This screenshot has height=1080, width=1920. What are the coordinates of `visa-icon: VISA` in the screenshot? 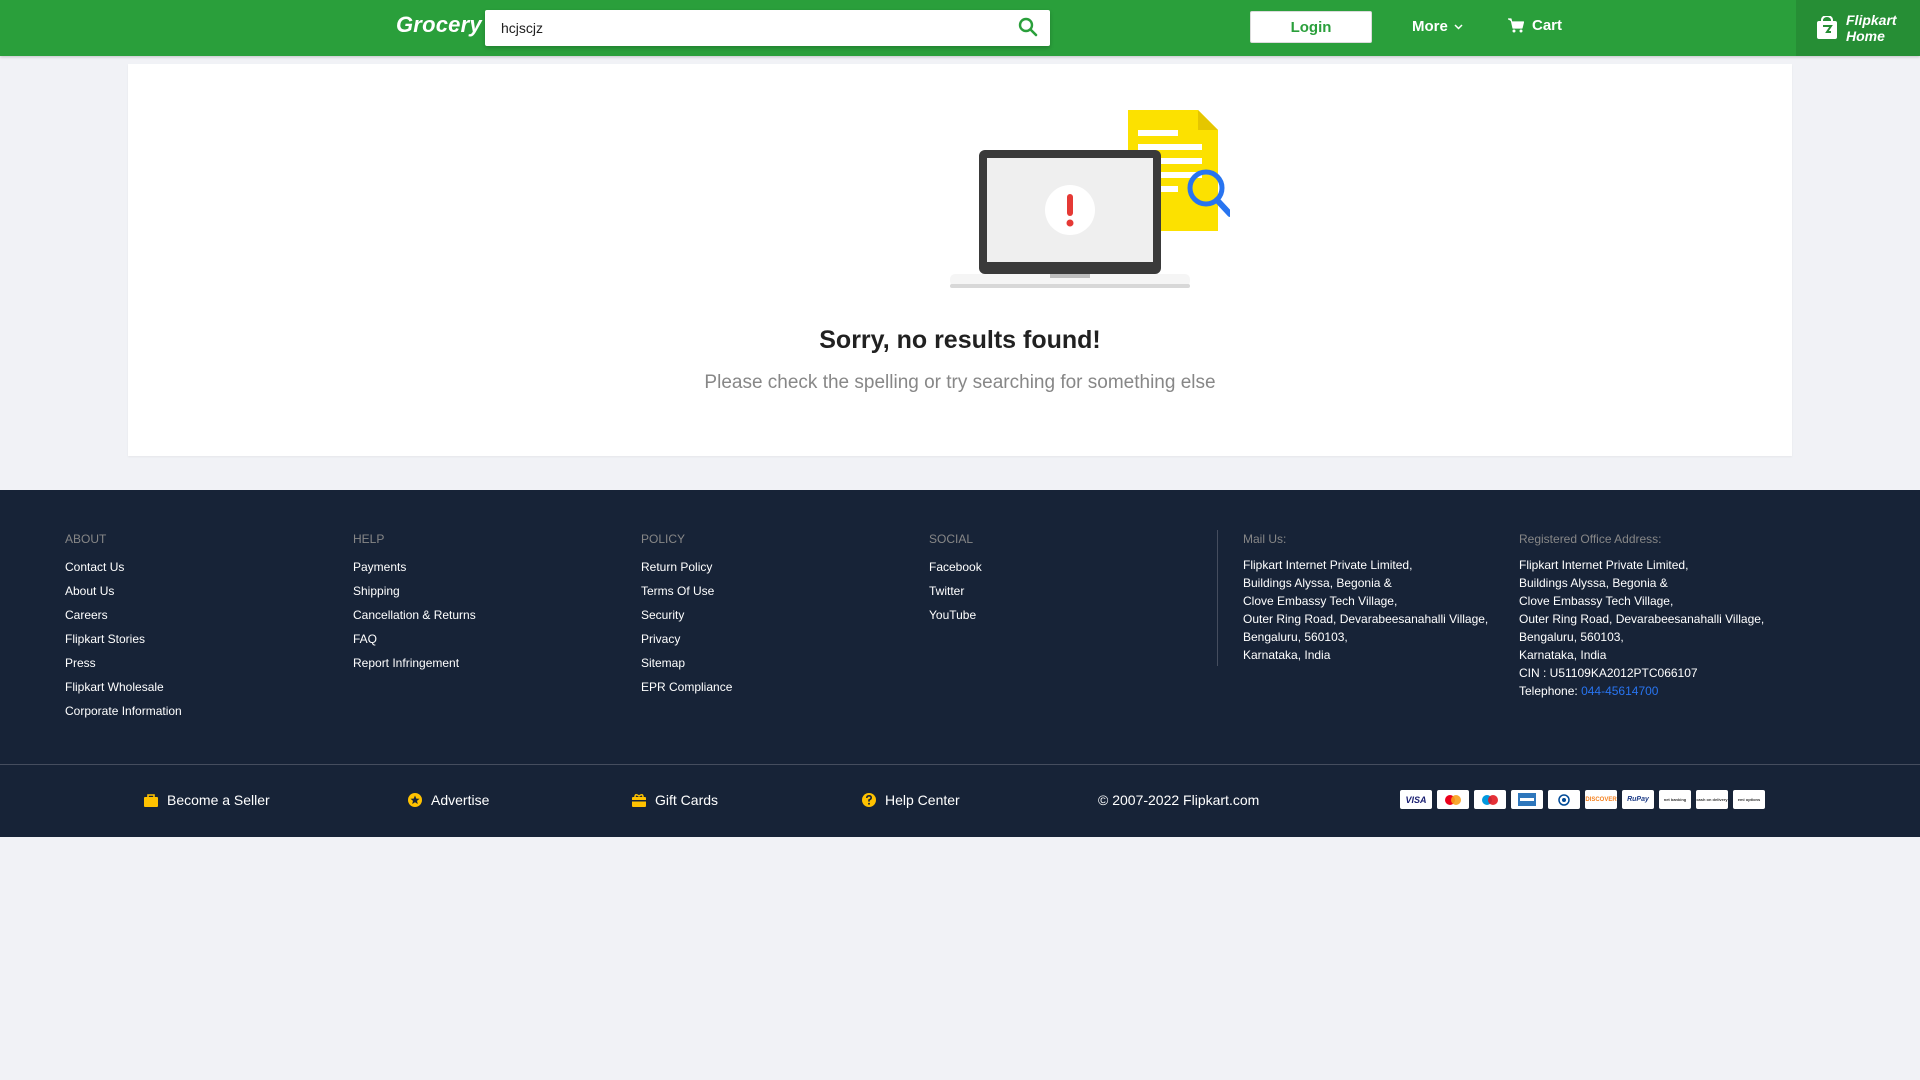 It's located at (1416, 799).